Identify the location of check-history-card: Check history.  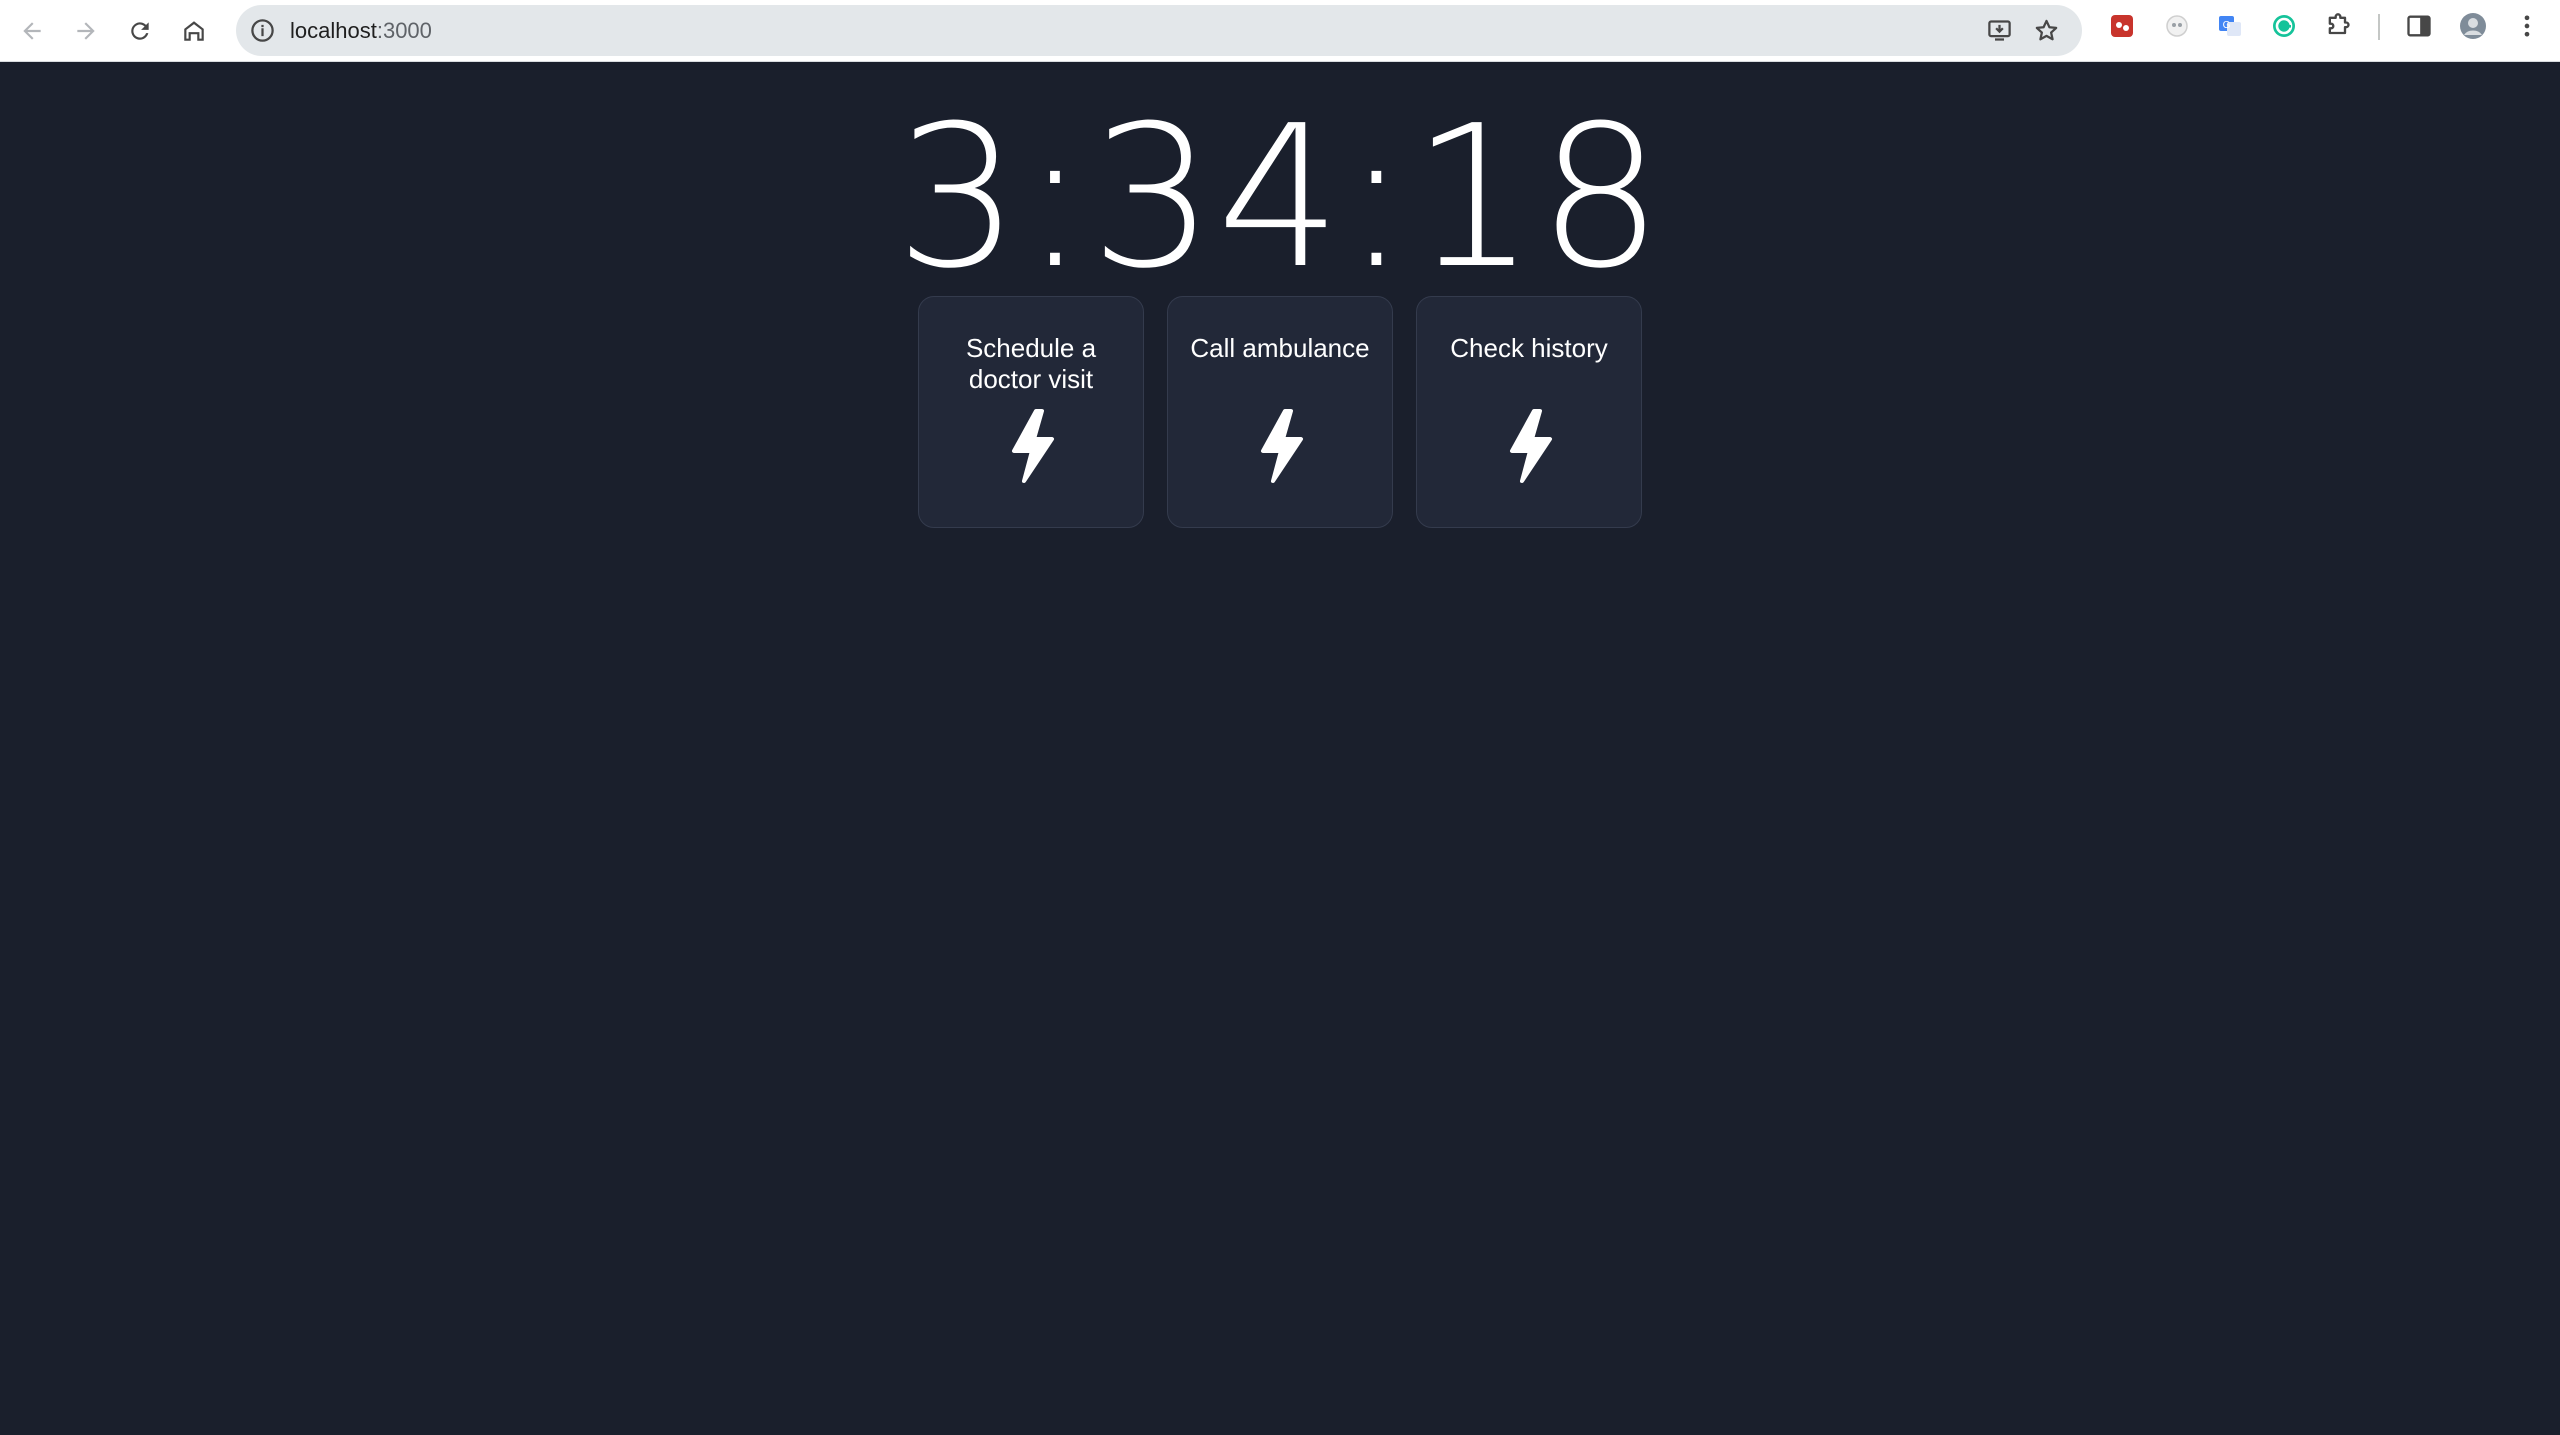
(1529, 412).